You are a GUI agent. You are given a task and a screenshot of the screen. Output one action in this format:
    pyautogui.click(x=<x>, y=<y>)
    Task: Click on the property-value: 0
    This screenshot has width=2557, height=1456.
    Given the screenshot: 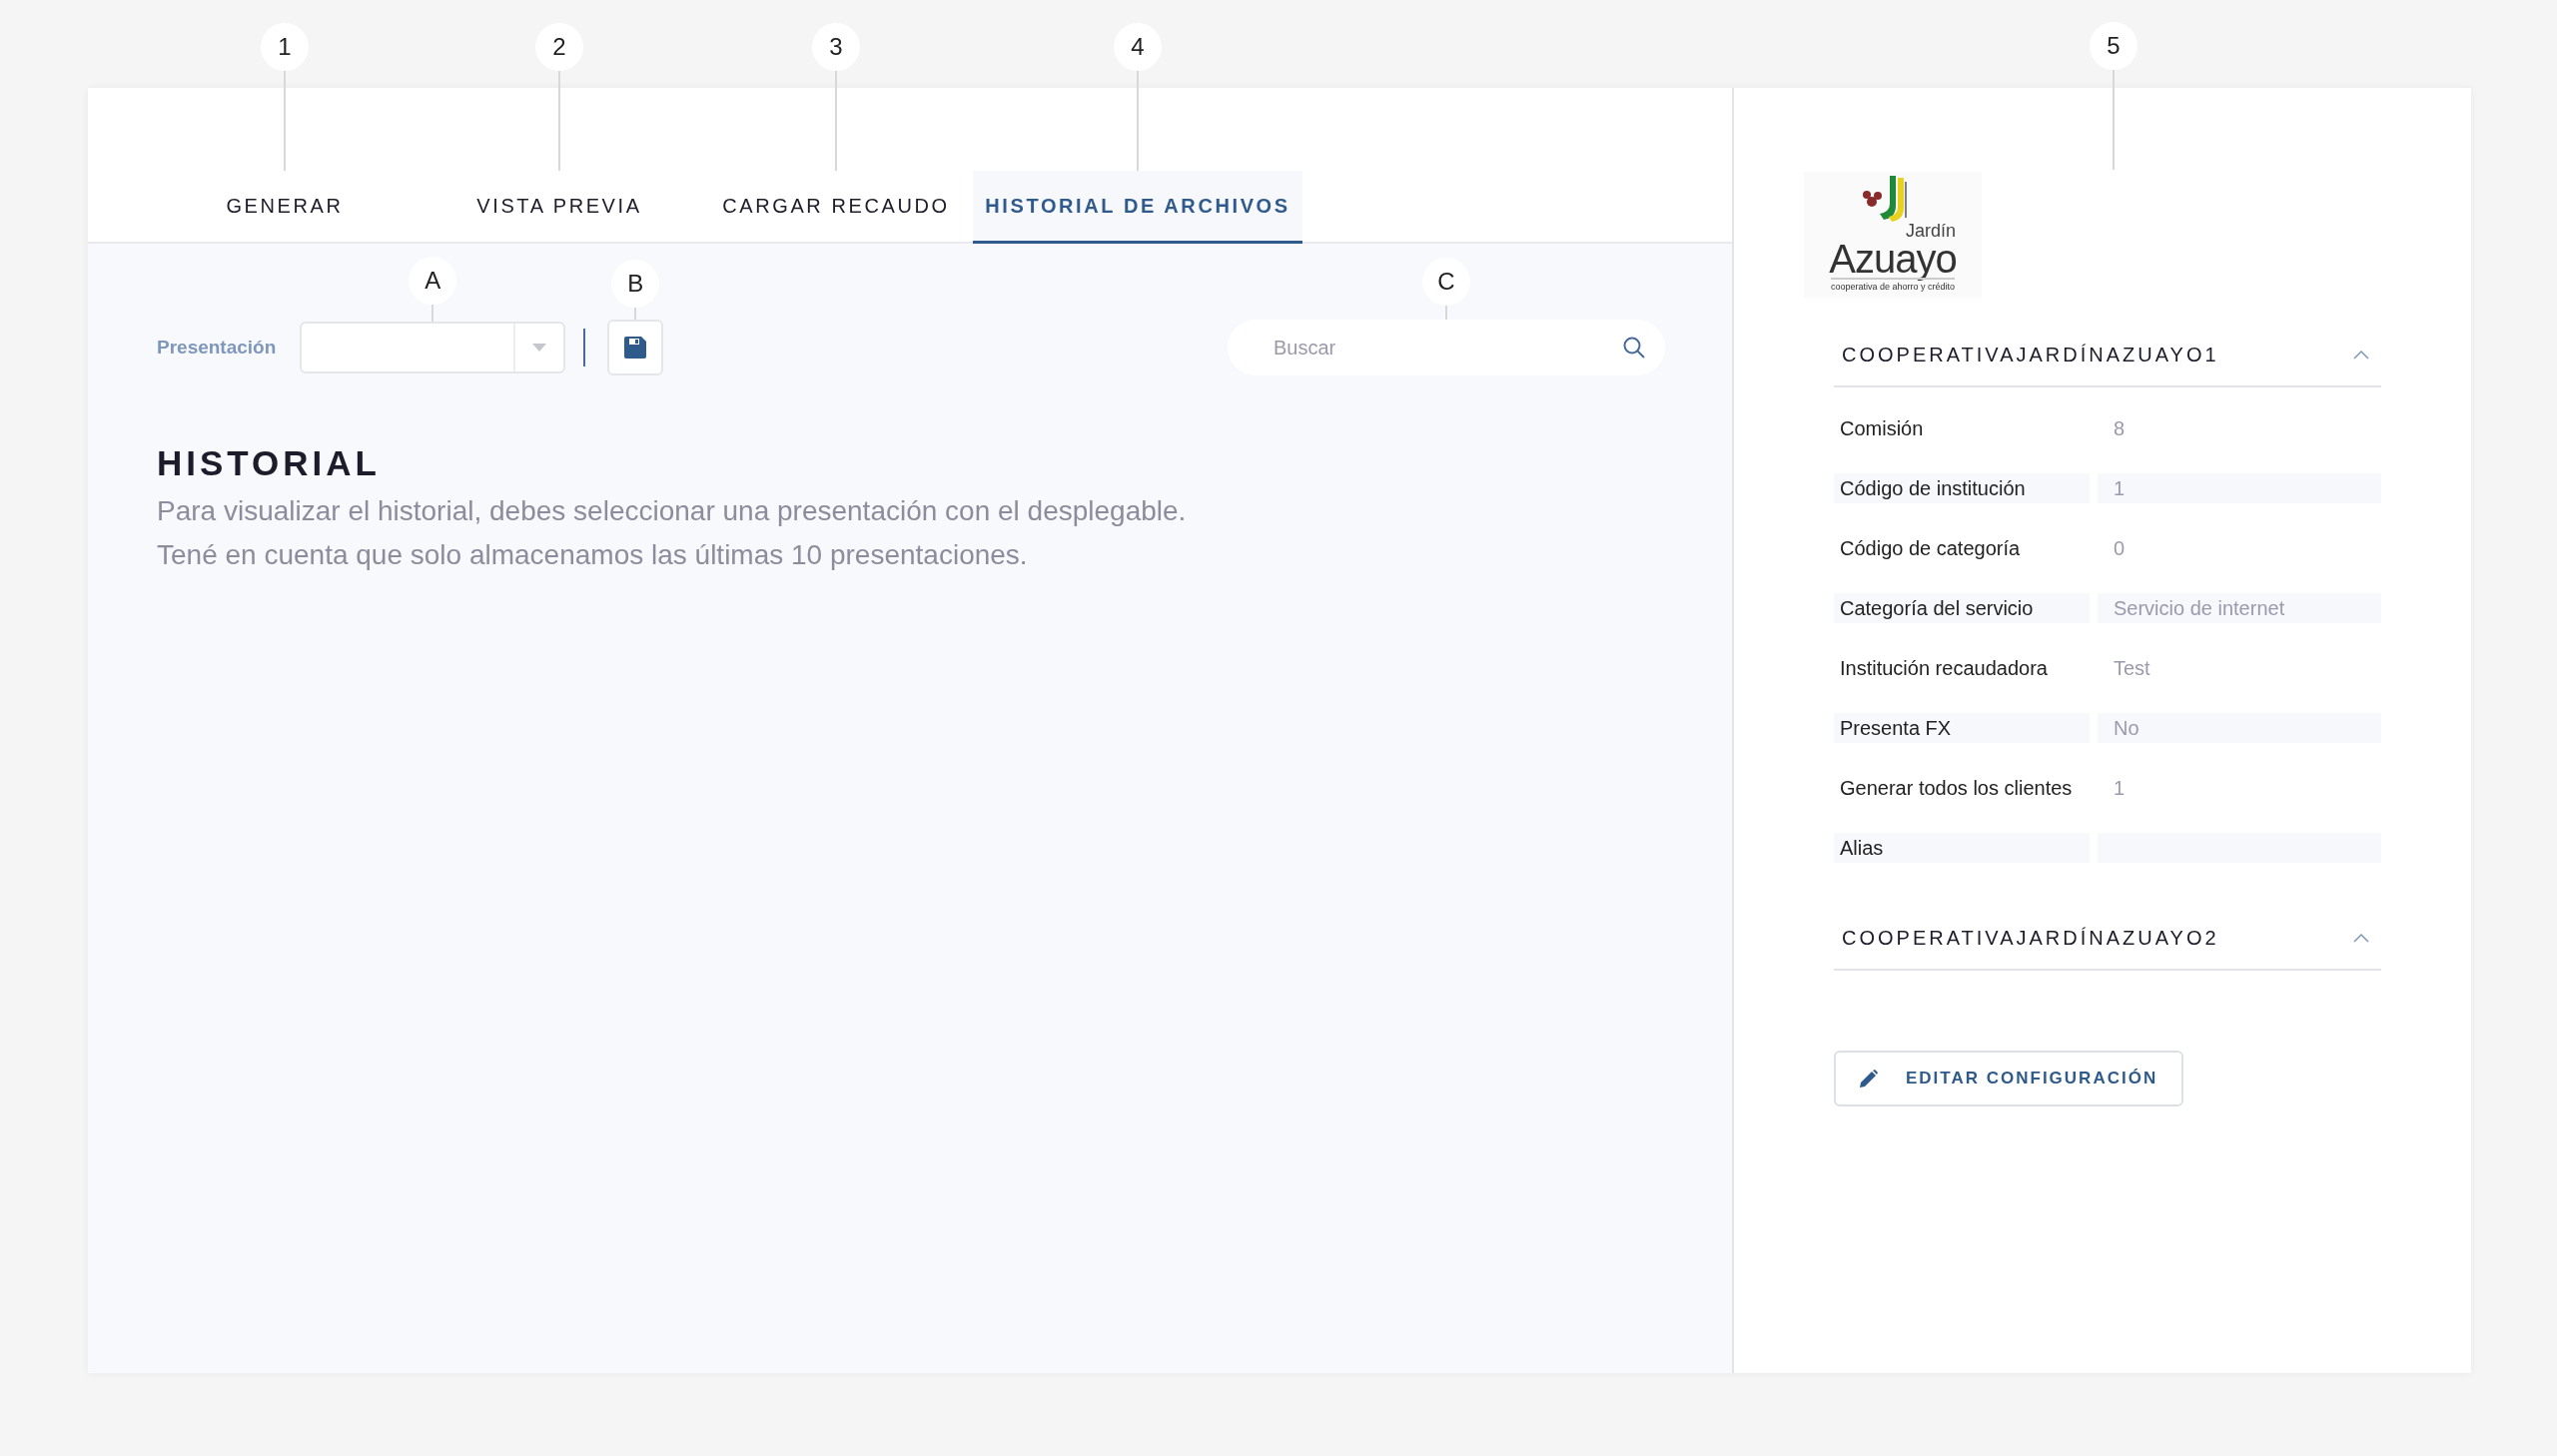 What is the action you would take?
    pyautogui.click(x=2119, y=548)
    